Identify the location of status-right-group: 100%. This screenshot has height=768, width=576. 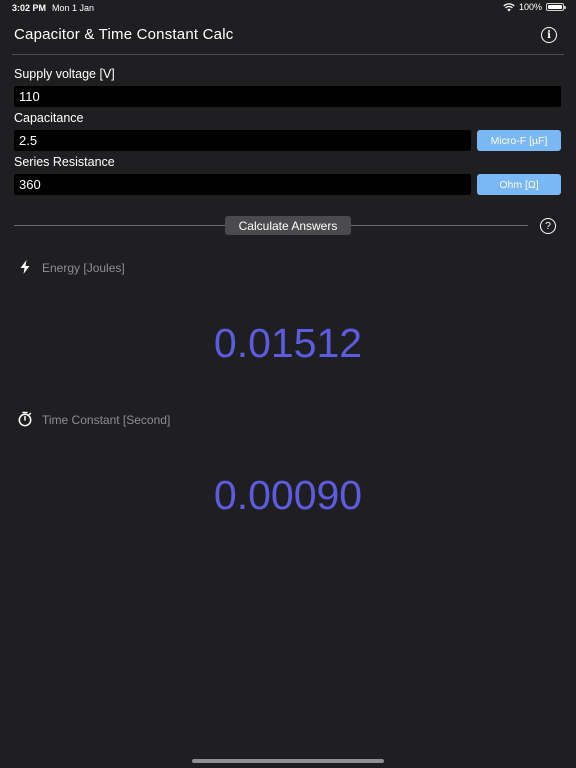
(534, 7).